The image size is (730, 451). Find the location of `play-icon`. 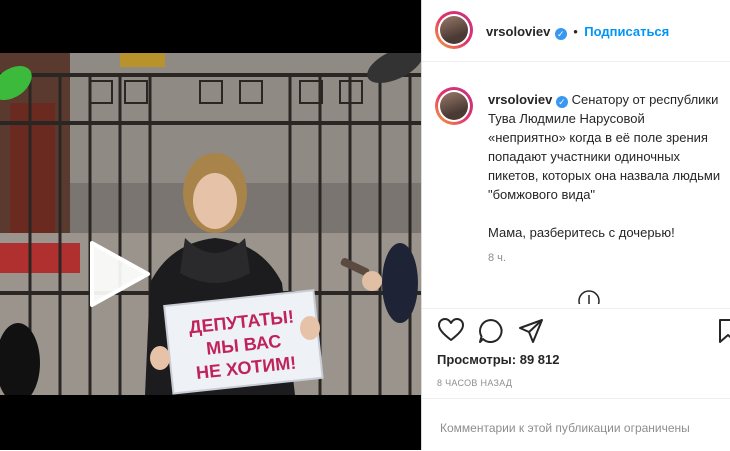

play-icon is located at coordinates (119, 274).